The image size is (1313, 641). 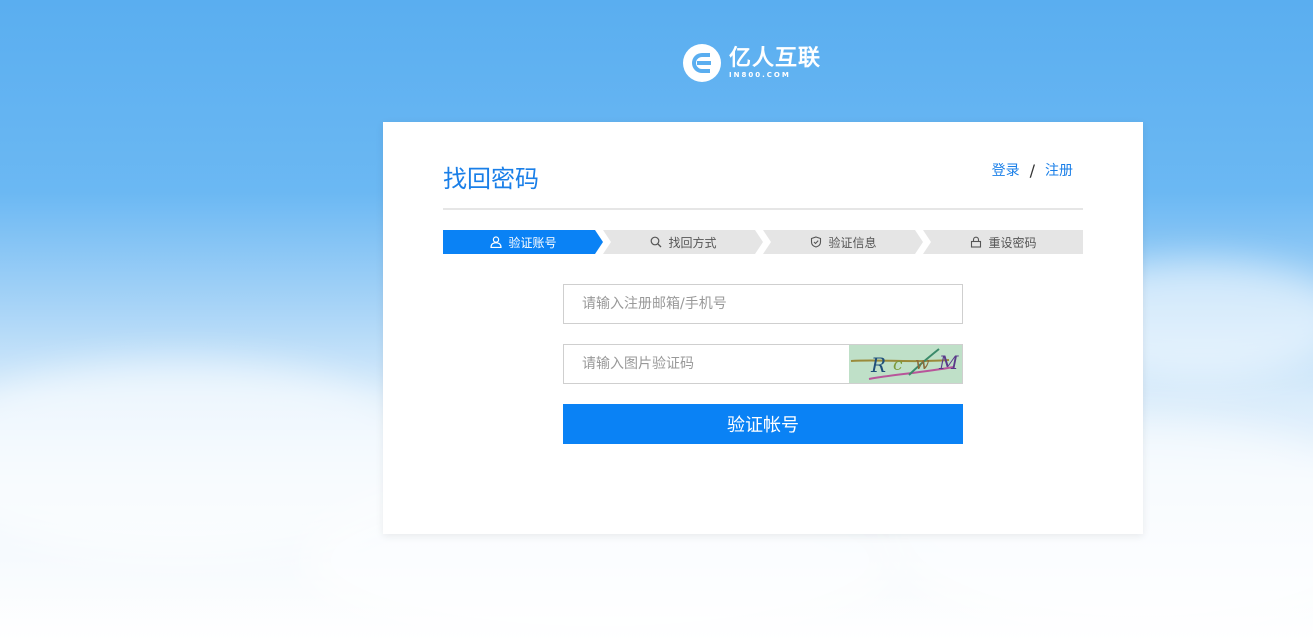 I want to click on step-reset-password: 重设密码, so click(x=1003, y=242).